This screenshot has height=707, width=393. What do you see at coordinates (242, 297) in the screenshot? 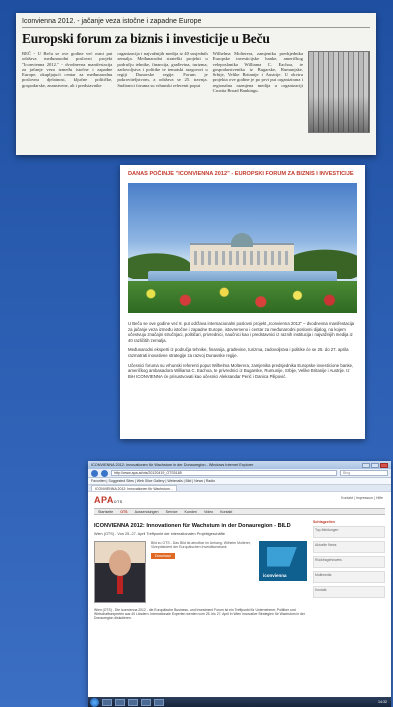
I see `photo-flowerbed` at bounding box center [242, 297].